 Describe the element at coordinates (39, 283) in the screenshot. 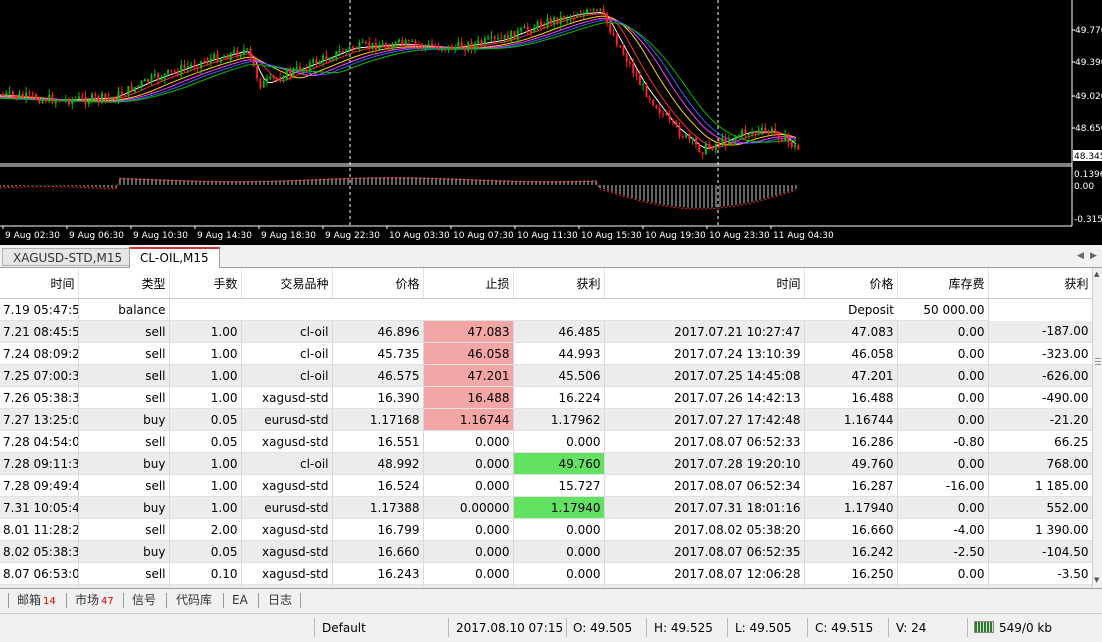

I see `header-open-time: 时间` at that location.